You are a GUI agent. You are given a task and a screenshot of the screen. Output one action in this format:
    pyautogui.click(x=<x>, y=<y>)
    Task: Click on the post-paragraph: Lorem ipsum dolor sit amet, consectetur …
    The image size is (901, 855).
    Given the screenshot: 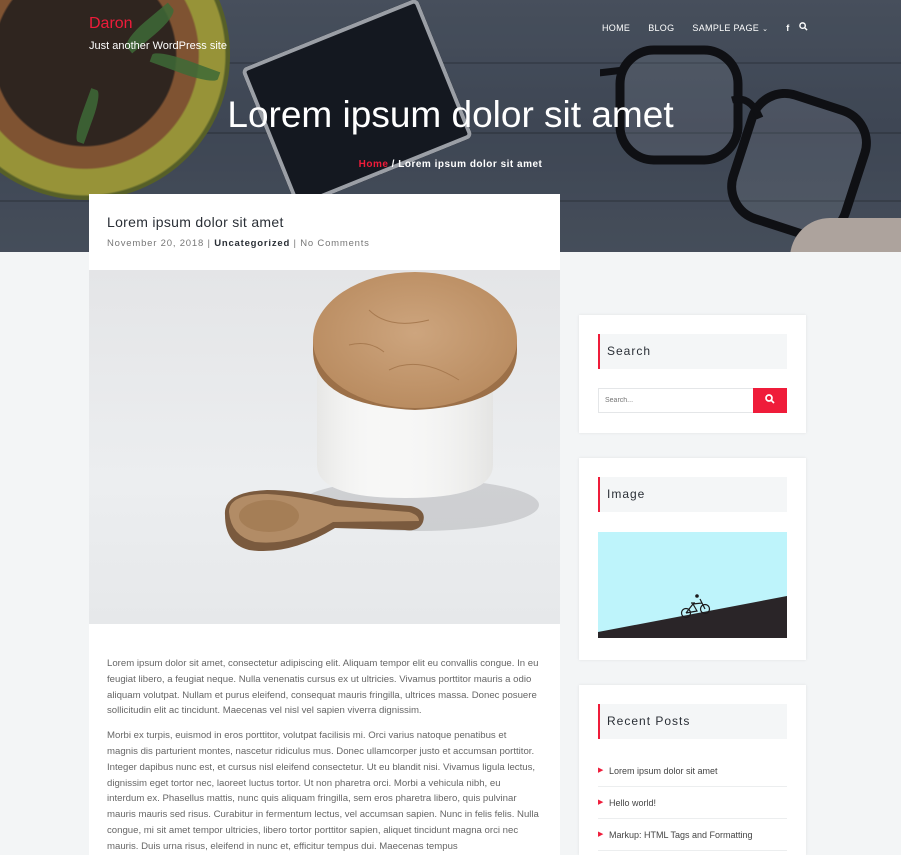 What is the action you would take?
    pyautogui.click(x=323, y=687)
    